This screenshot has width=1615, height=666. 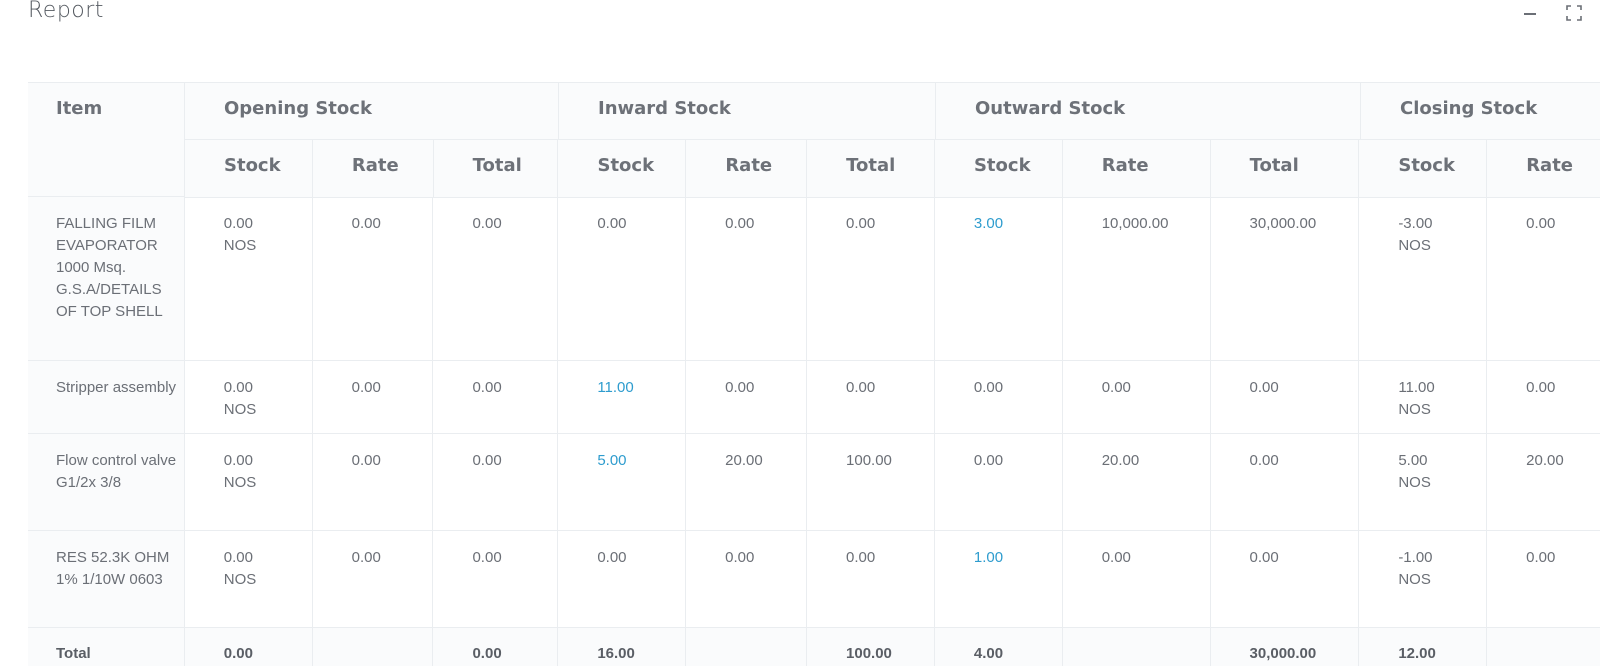 What do you see at coordinates (988, 557) in the screenshot?
I see `outward-stock-link: 1.00` at bounding box center [988, 557].